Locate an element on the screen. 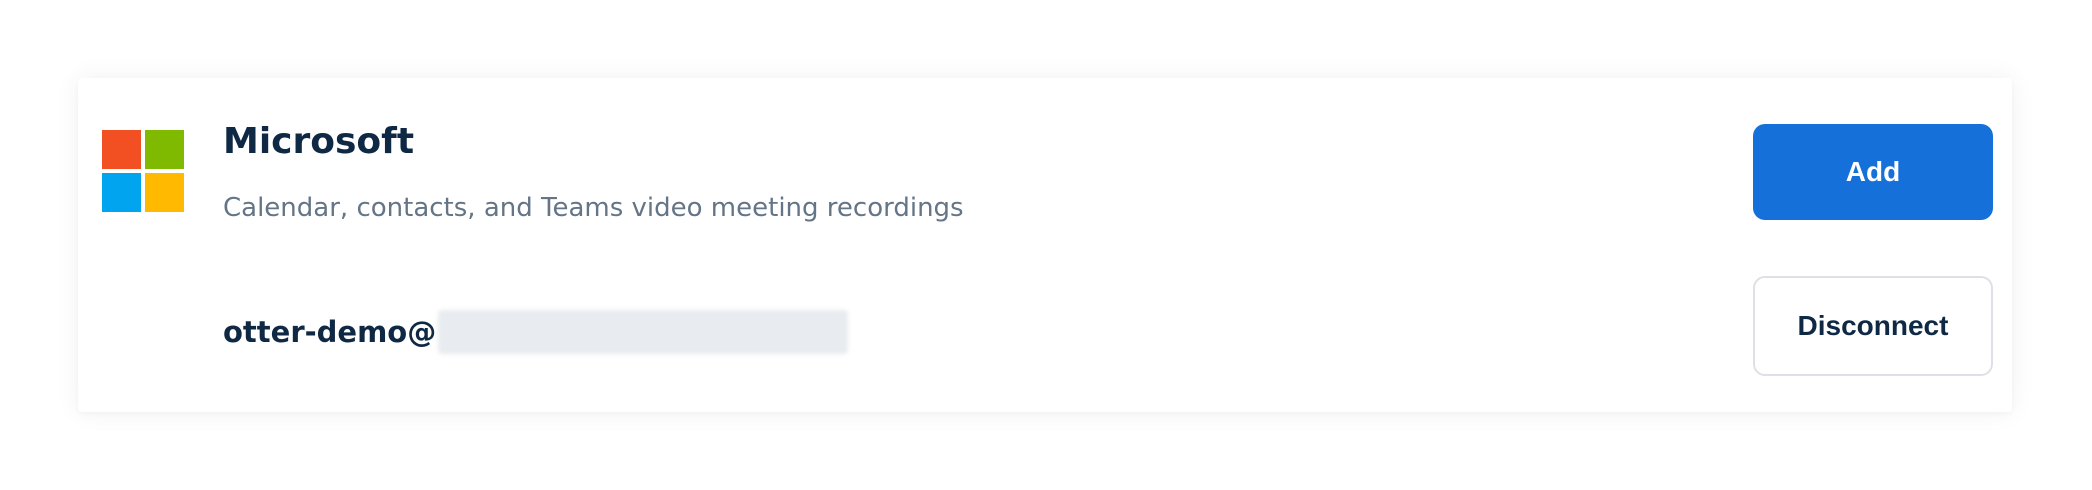  logo-square-red is located at coordinates (121, 149).